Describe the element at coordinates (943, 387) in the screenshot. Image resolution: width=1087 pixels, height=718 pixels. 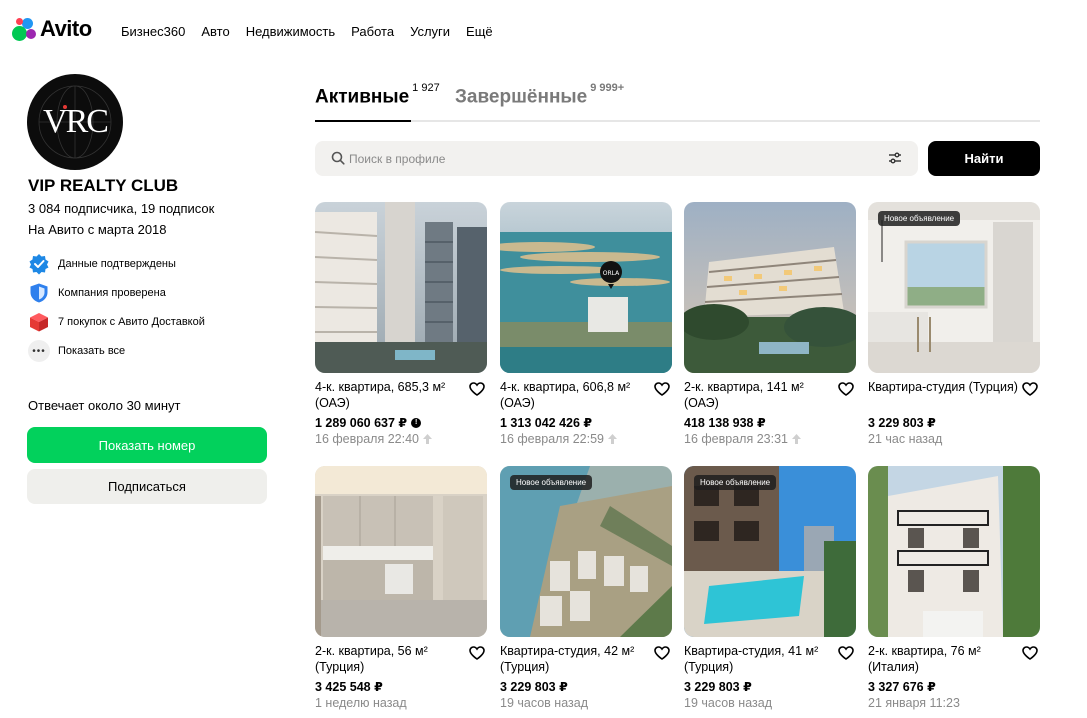
I see `listing-title: Квартира-студия (Турция)` at that location.